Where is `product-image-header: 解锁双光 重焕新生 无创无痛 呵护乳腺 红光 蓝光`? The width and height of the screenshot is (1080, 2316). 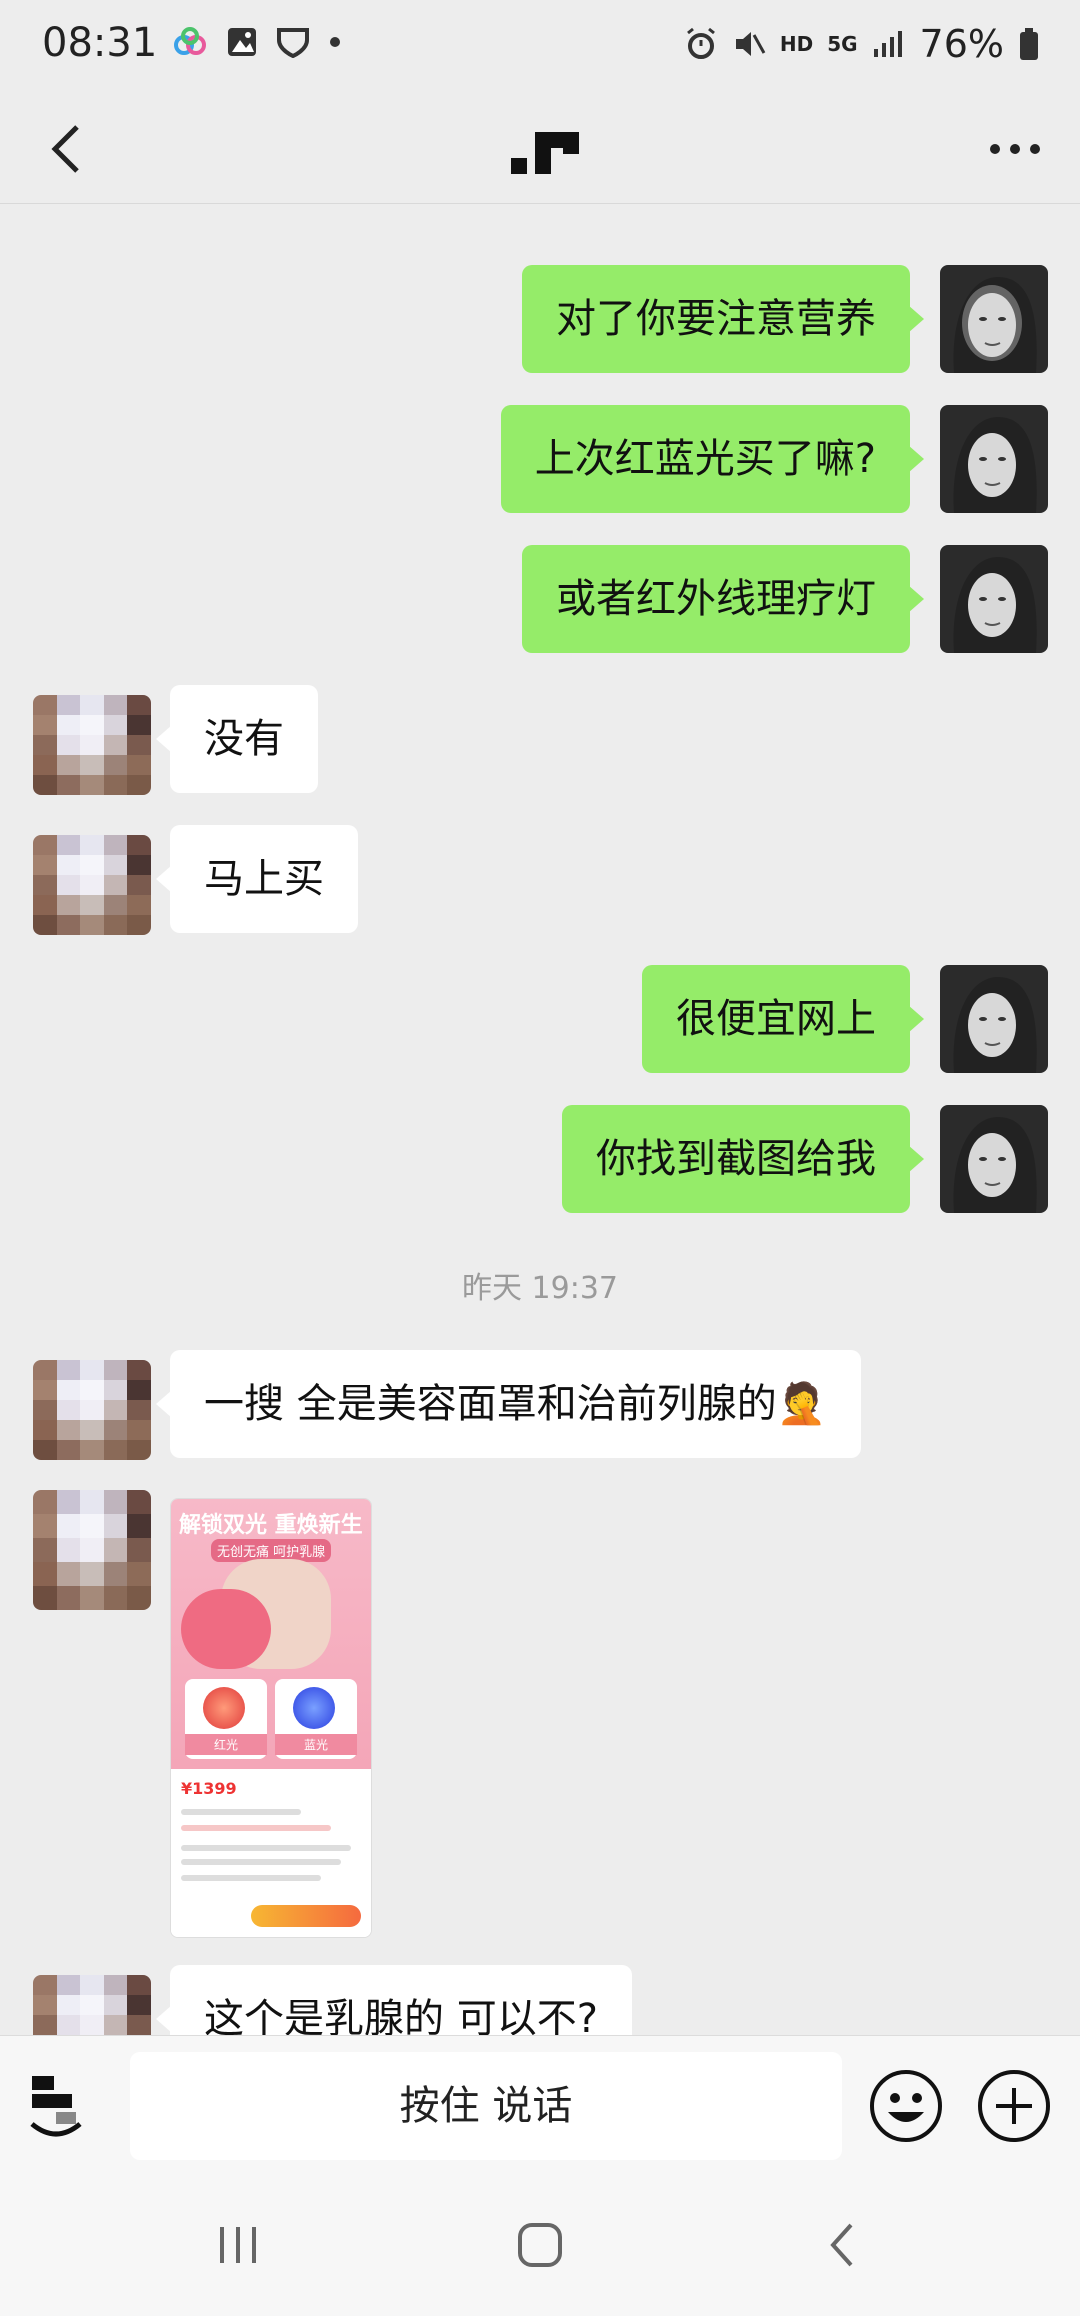
product-image-header: 解锁双光 重焕新生 无创无痛 呵护乳腺 红光 蓝光 is located at coordinates (271, 1634).